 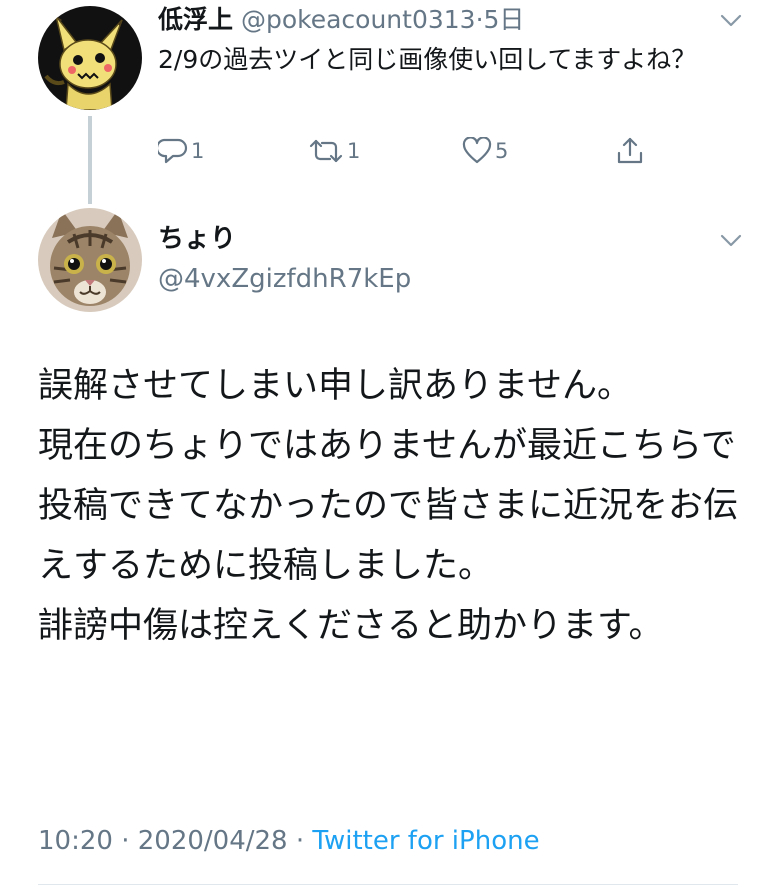 I want to click on retweet-icon, so click(x=326, y=151).